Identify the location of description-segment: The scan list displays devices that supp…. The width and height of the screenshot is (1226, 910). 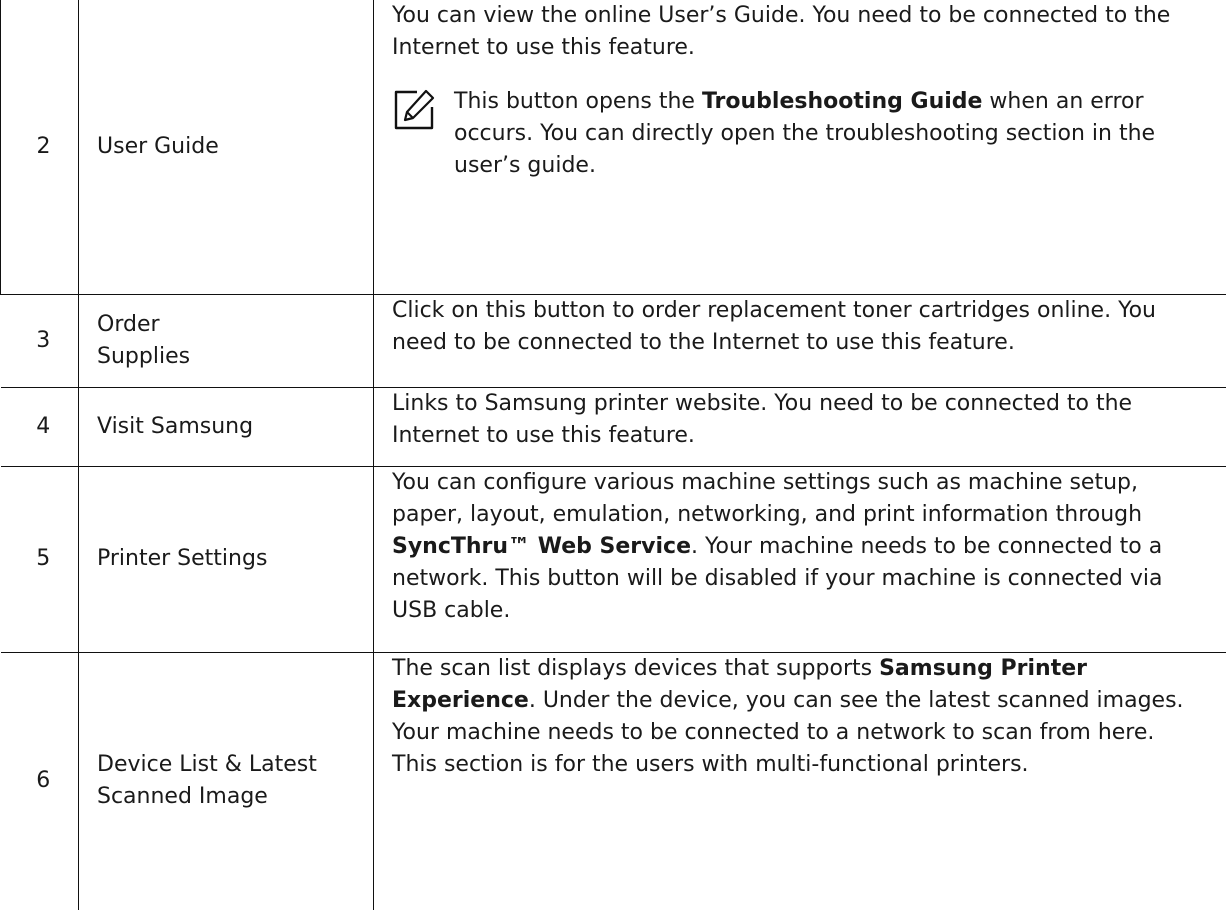
(636, 668).